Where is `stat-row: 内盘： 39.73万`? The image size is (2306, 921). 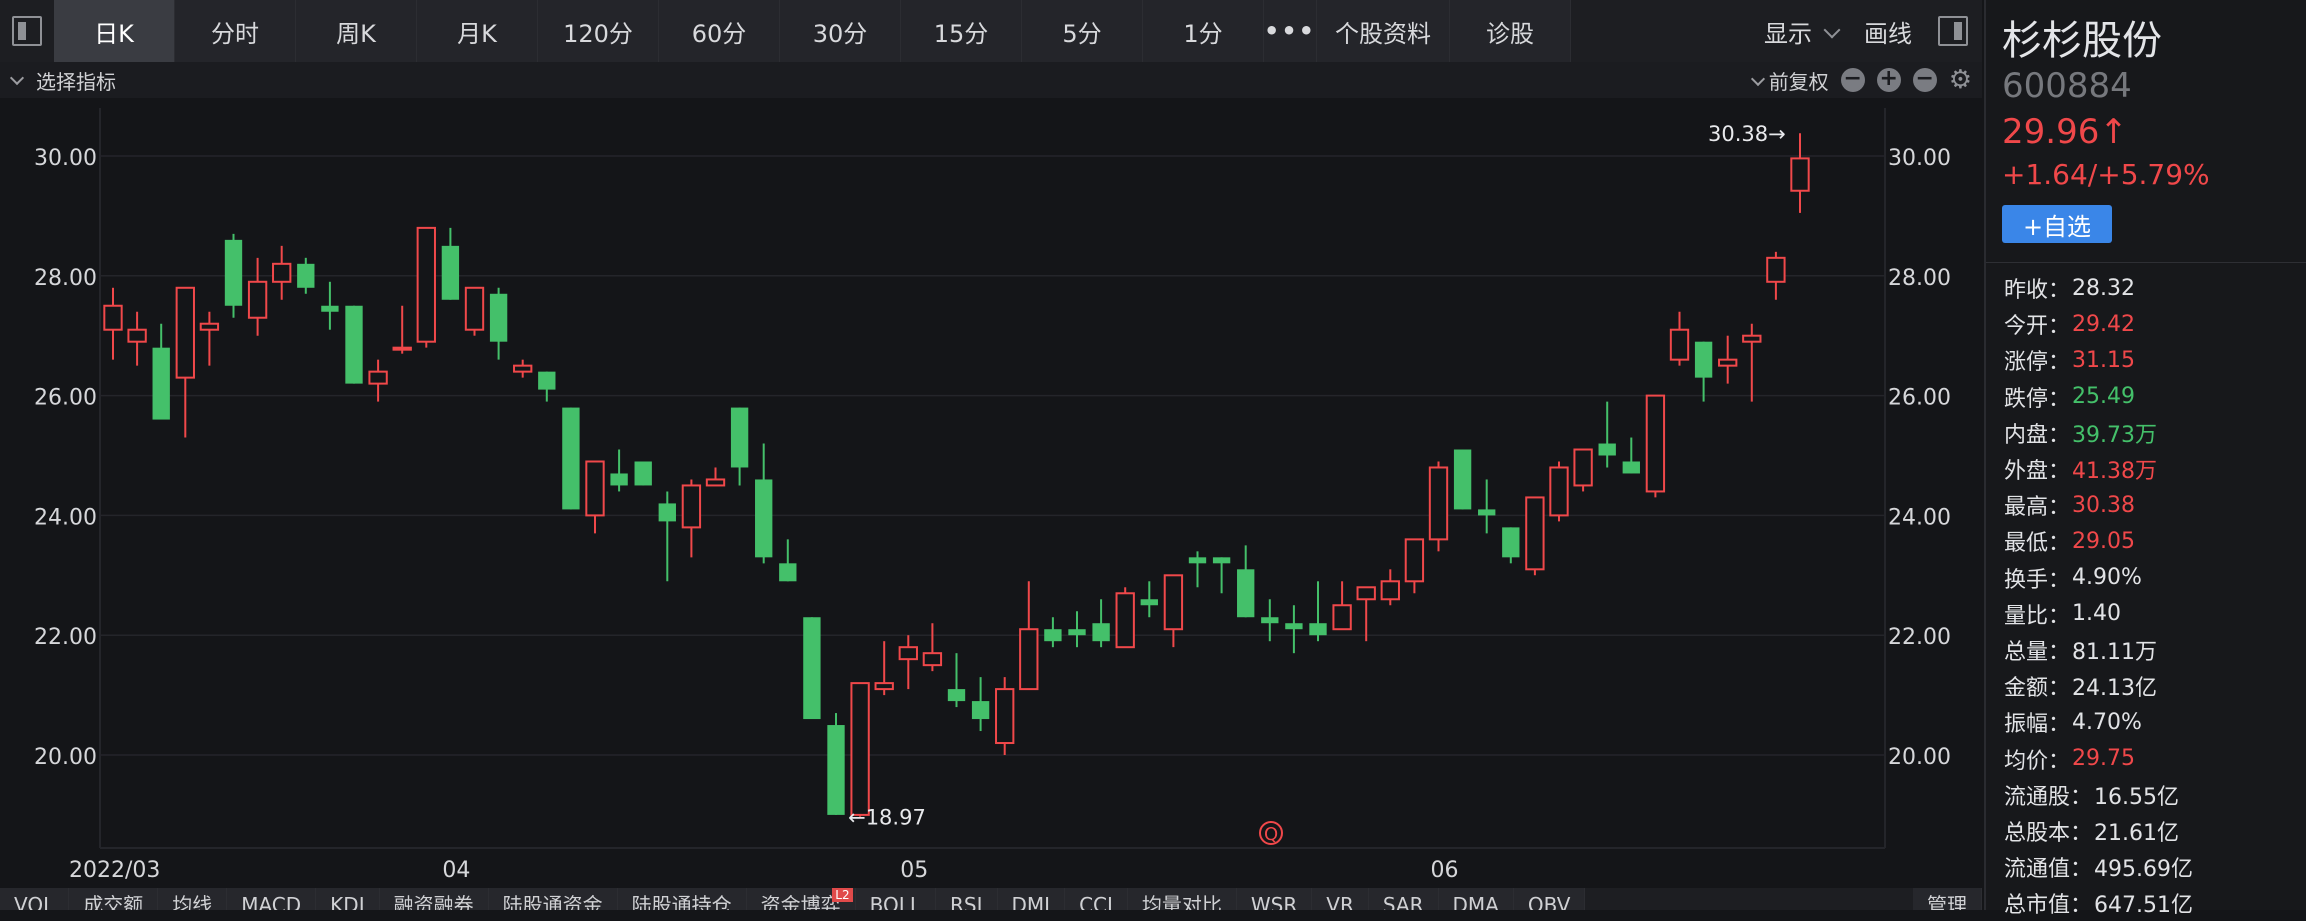
stat-row: 内盘： 39.73万 is located at coordinates (2098, 433).